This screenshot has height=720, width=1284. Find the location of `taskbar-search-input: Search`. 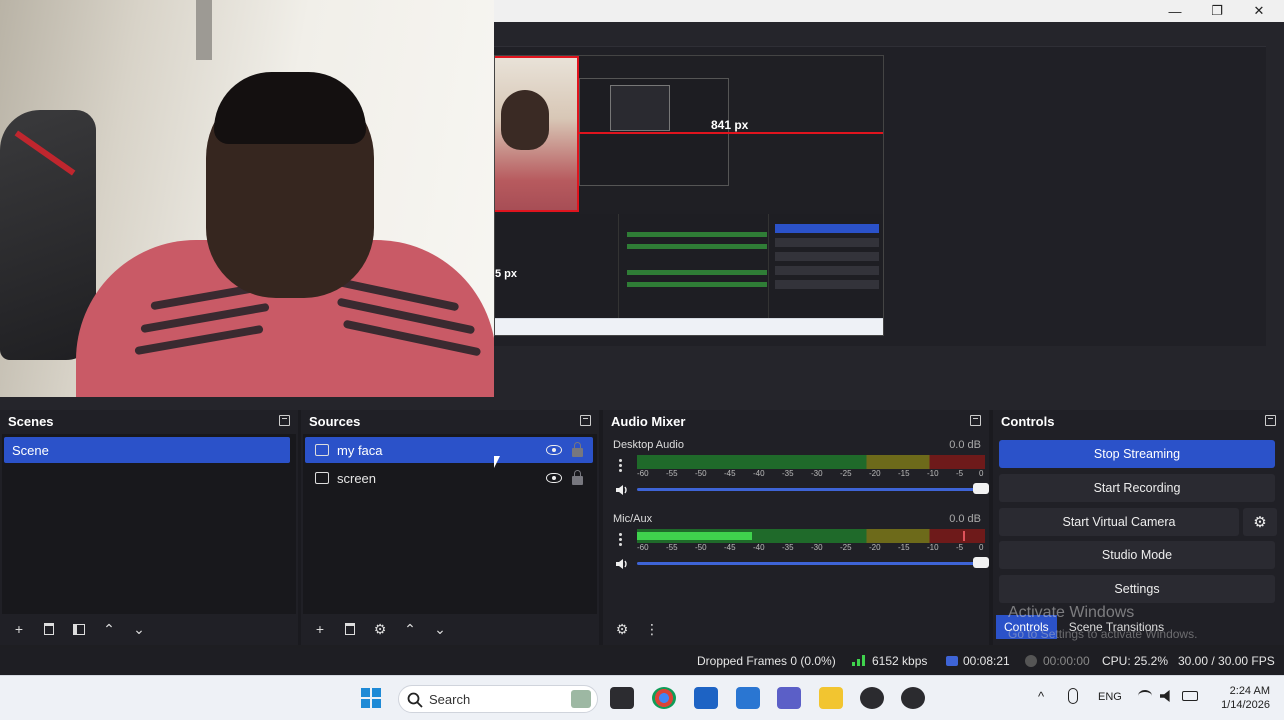

taskbar-search-input: Search is located at coordinates (498, 699).